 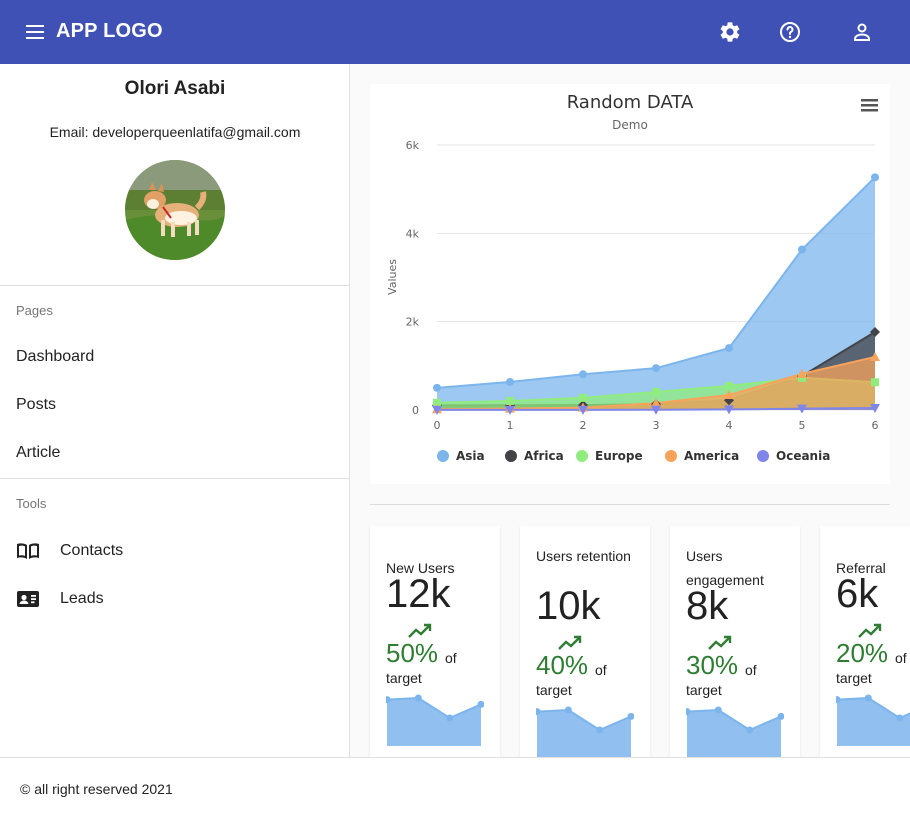 What do you see at coordinates (413, 145) in the screenshot?
I see `y-tick-label: 6k` at bounding box center [413, 145].